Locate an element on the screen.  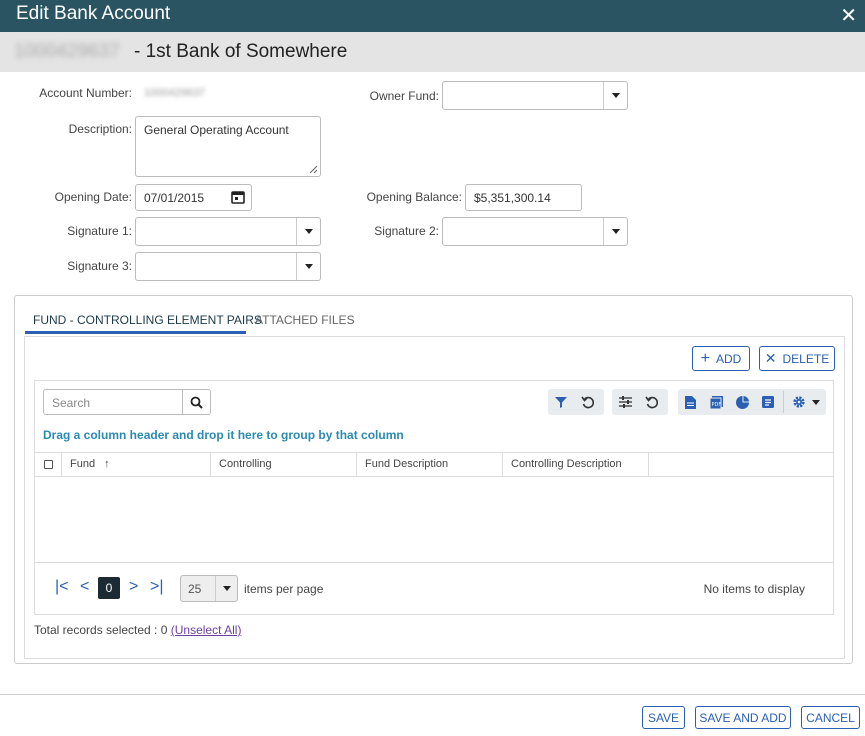
delete-button-label: DELETE is located at coordinates (806, 358).